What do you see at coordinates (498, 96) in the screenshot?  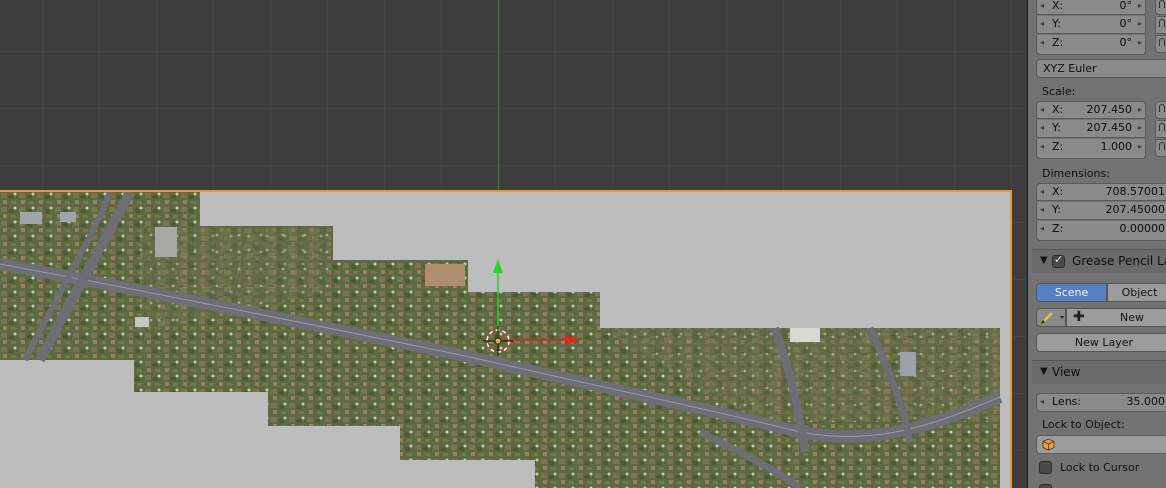 I see `y-axis-line` at bounding box center [498, 96].